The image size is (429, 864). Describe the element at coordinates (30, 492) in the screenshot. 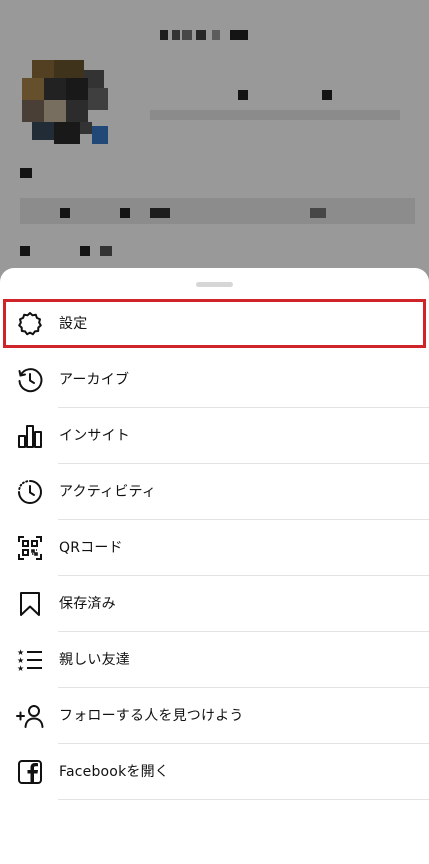

I see `activity-clock-icon` at that location.